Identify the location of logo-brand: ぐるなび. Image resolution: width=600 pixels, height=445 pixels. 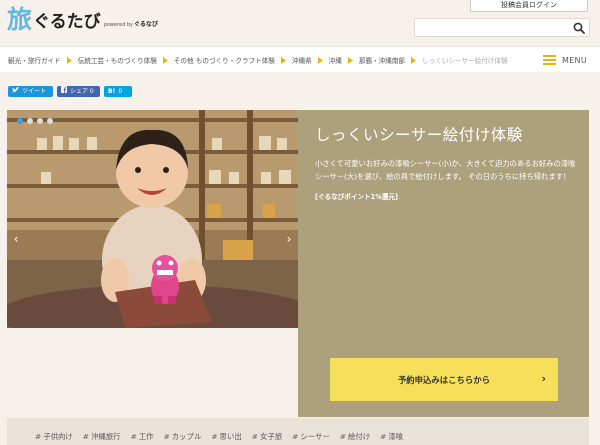
(146, 24).